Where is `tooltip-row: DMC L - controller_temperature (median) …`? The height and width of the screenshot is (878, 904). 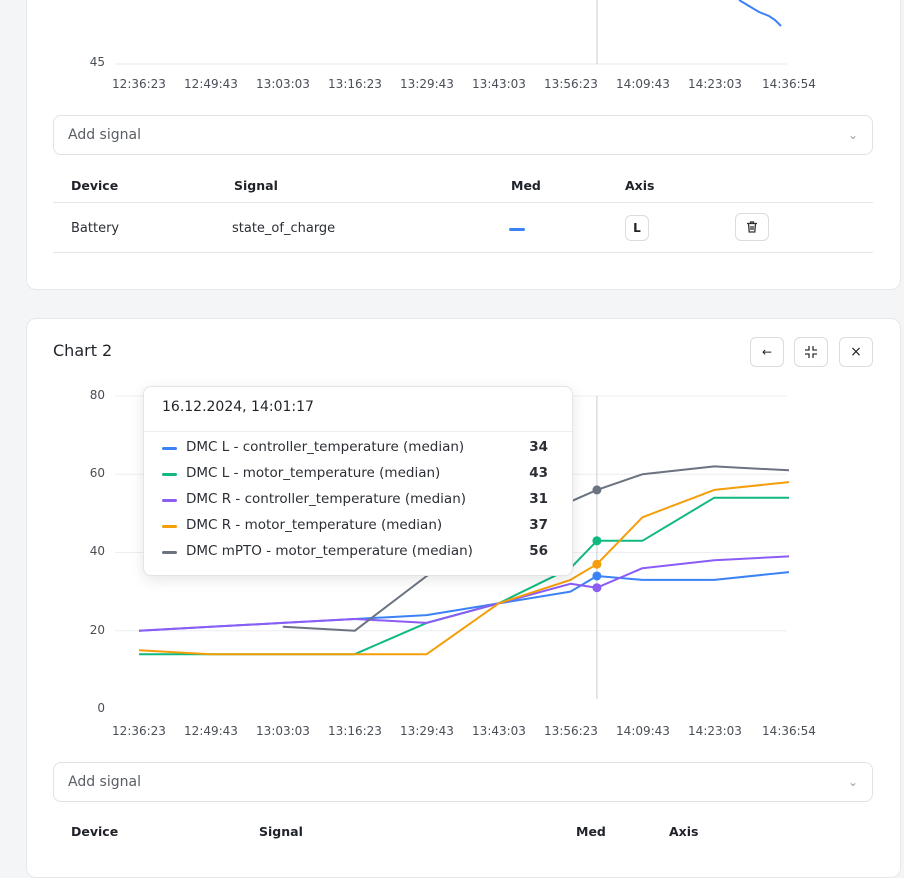
tooltip-row: DMC L - controller_temperature (median) … is located at coordinates (362, 449).